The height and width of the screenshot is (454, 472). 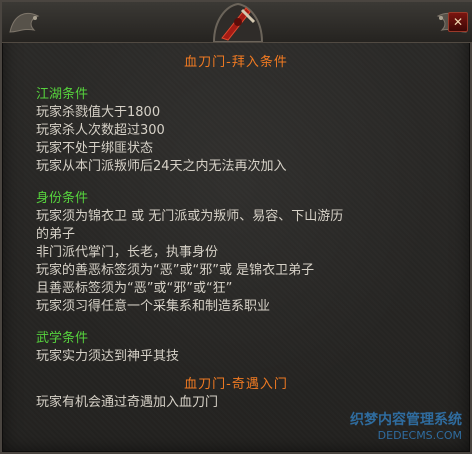 I want to click on identity-line: 且善恶标签须为“恶”或“邪”或“狂”, so click(x=134, y=288).